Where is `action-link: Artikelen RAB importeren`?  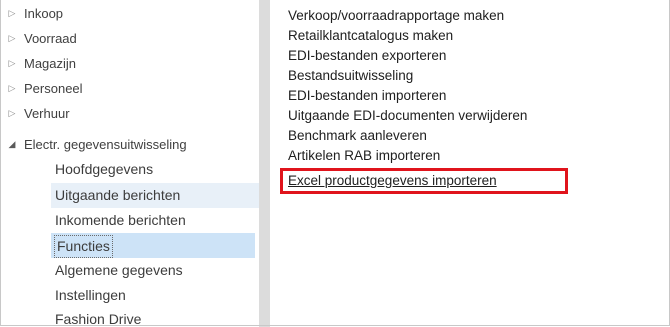 action-link: Artikelen RAB importeren is located at coordinates (364, 156).